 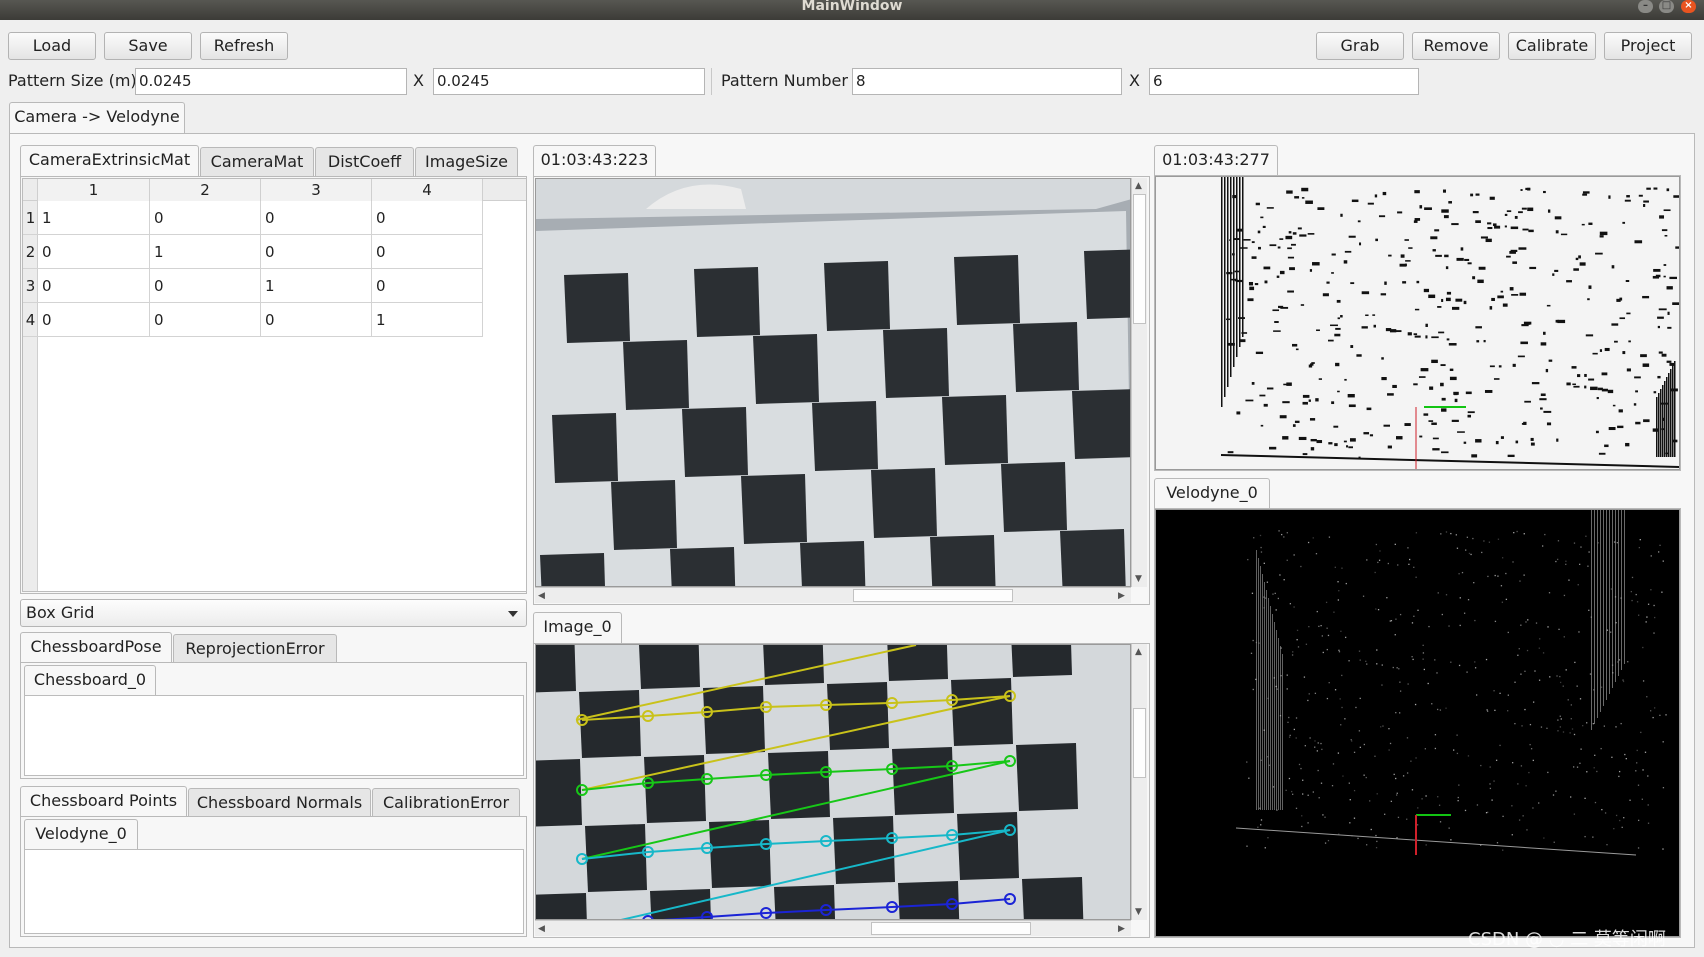 What do you see at coordinates (273, 613) in the screenshot?
I see `pattern-type-select: Box Grid` at bounding box center [273, 613].